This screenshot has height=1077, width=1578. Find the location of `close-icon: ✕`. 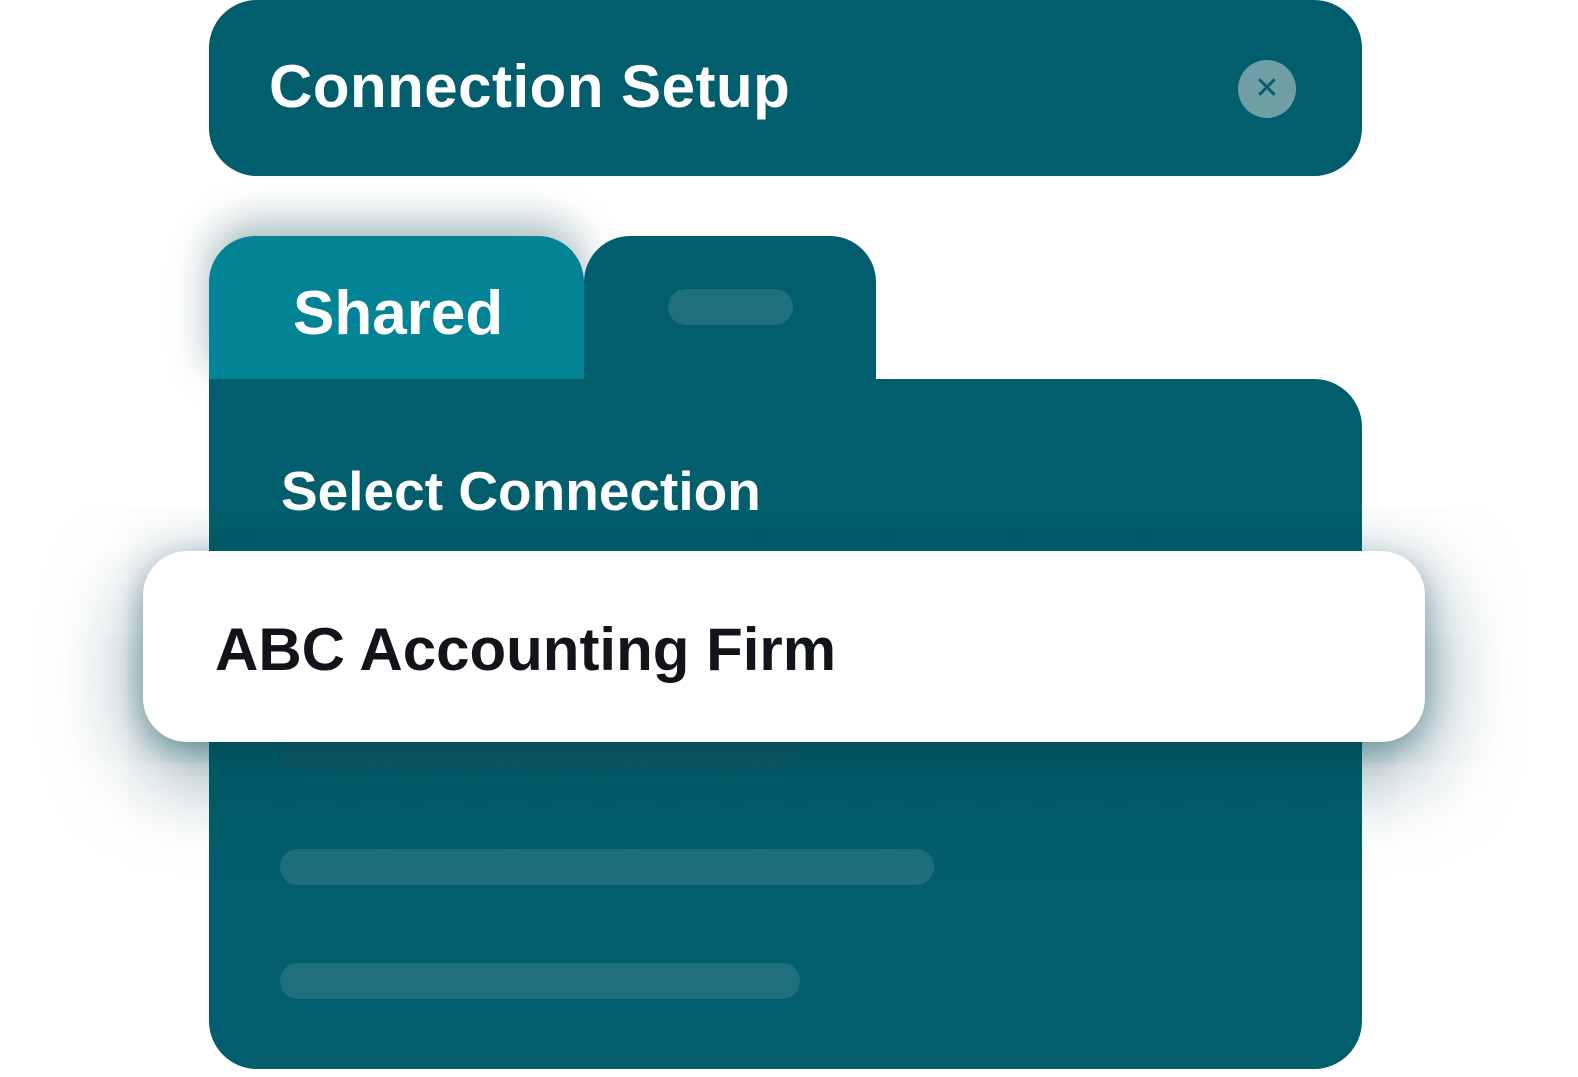

close-icon: ✕ is located at coordinates (1267, 88).